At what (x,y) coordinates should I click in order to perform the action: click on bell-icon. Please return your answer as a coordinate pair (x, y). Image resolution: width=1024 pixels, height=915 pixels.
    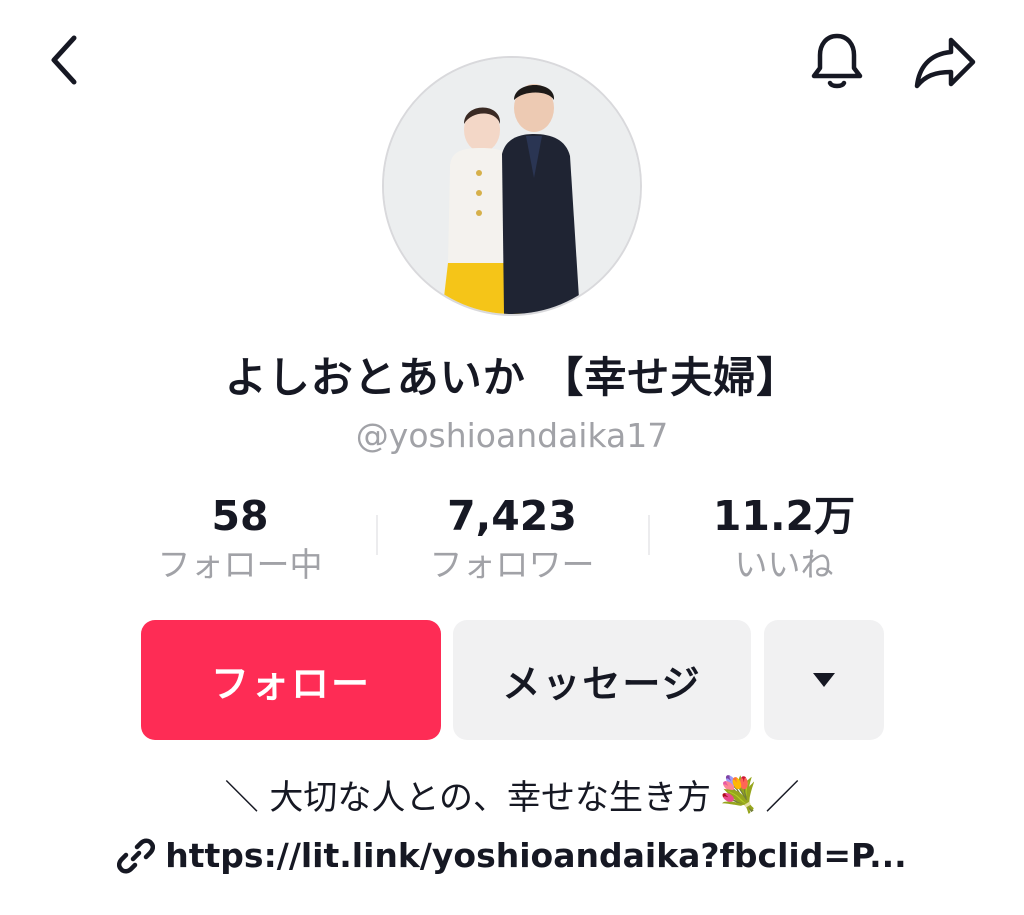
    Looking at the image, I should click on (837, 61).